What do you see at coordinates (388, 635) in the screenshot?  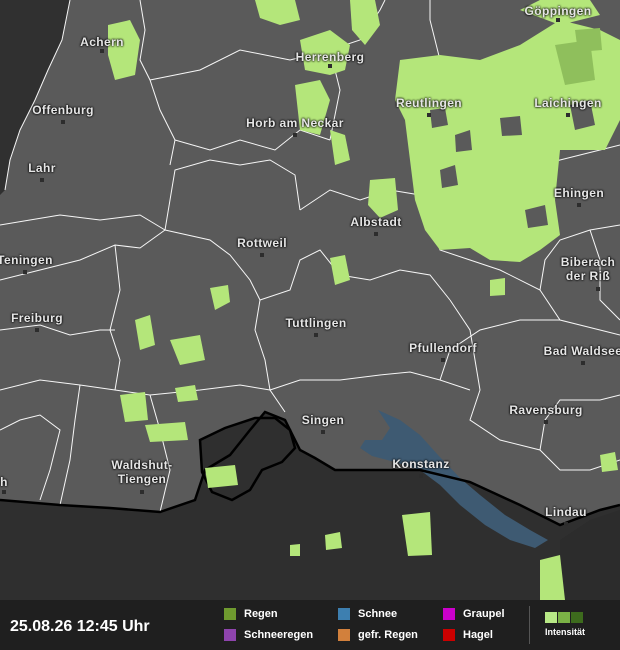 I see `legend-label: gefr. Regen` at bounding box center [388, 635].